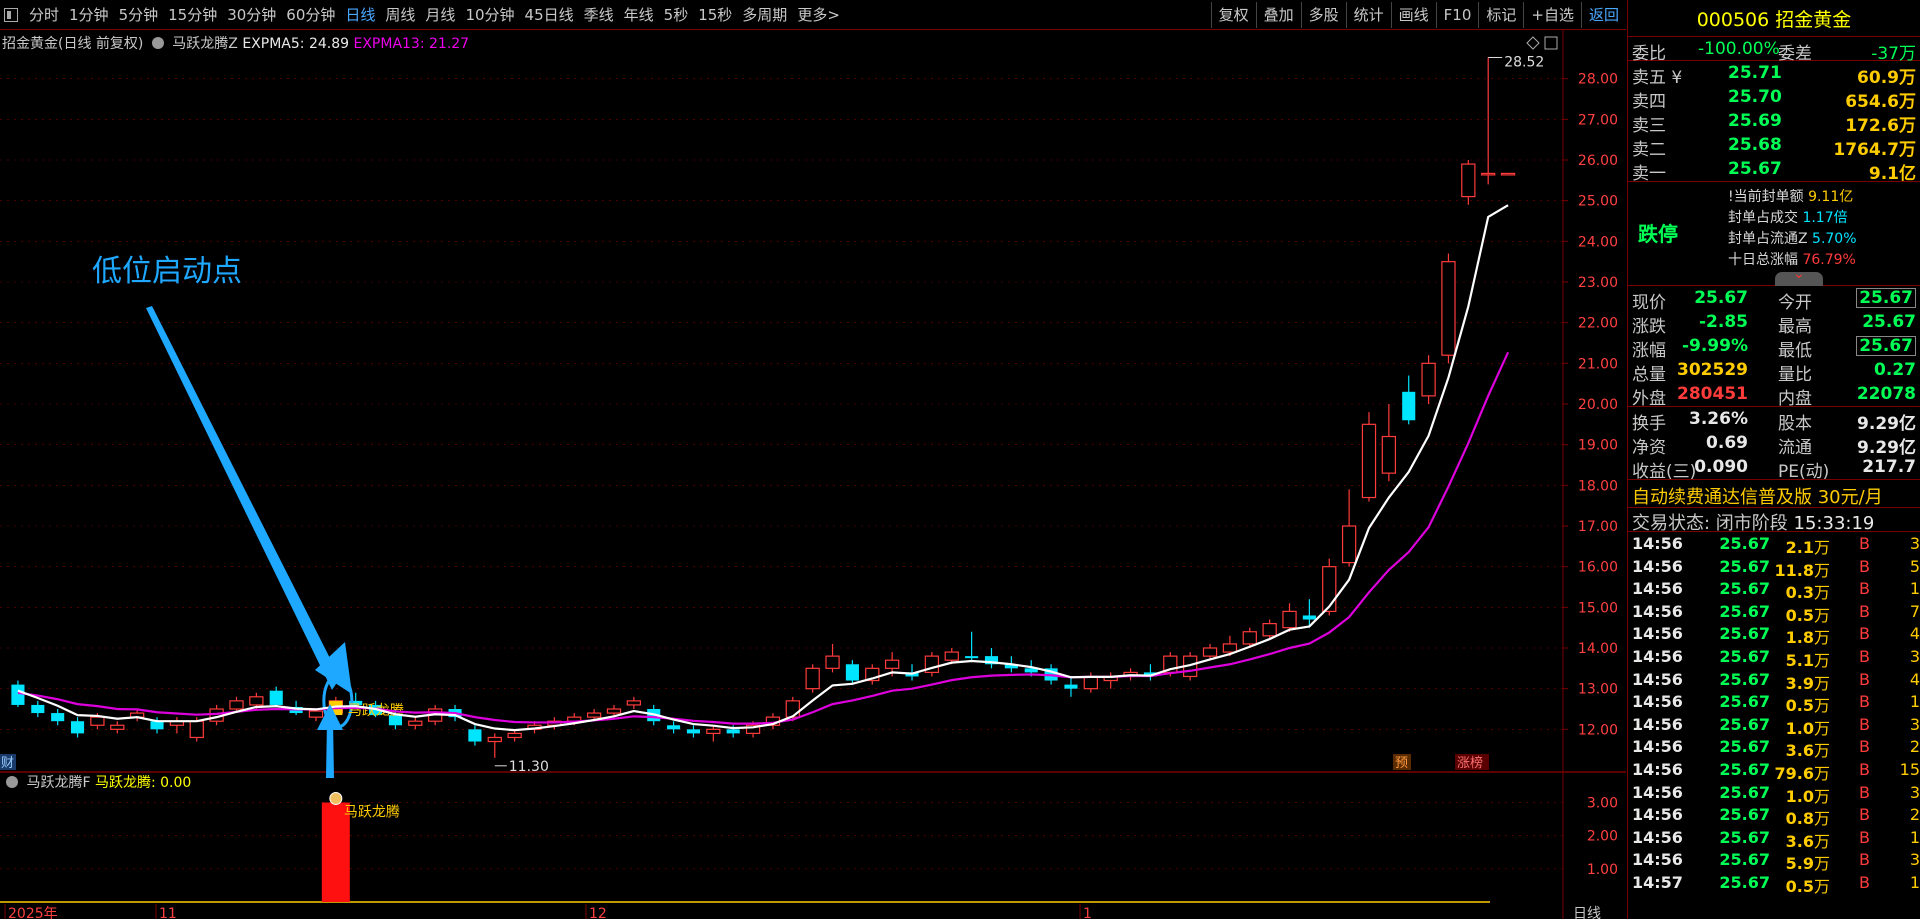  What do you see at coordinates (1831, 197) in the screenshot?
I see `seal-stat-value: 9.11亿` at bounding box center [1831, 197].